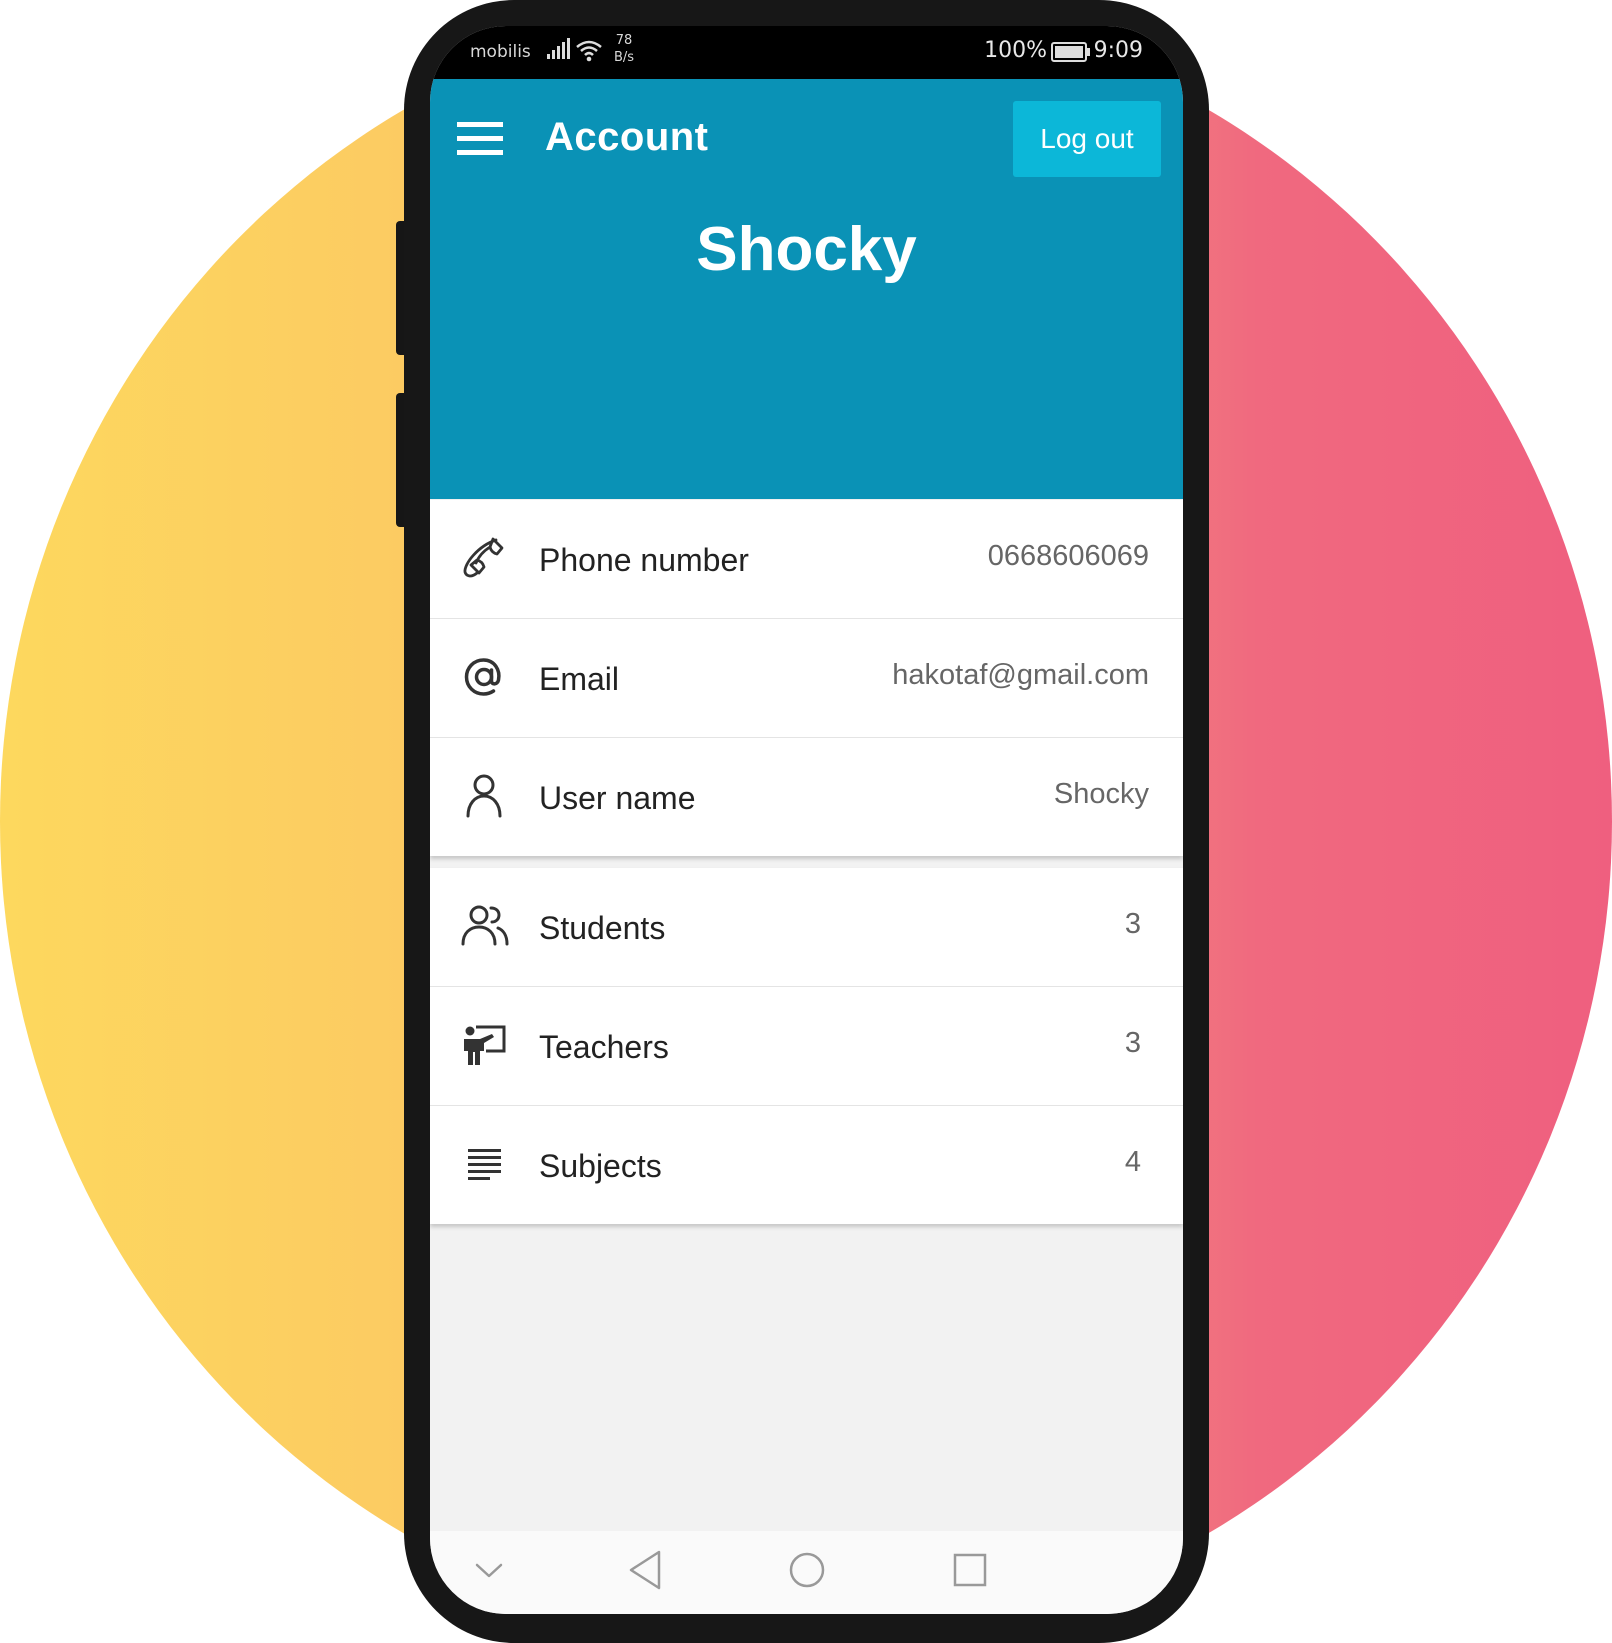 Image resolution: width=1612 pixels, height=1643 pixels. What do you see at coordinates (489, 1571) in the screenshot?
I see `chevron-down-icon` at bounding box center [489, 1571].